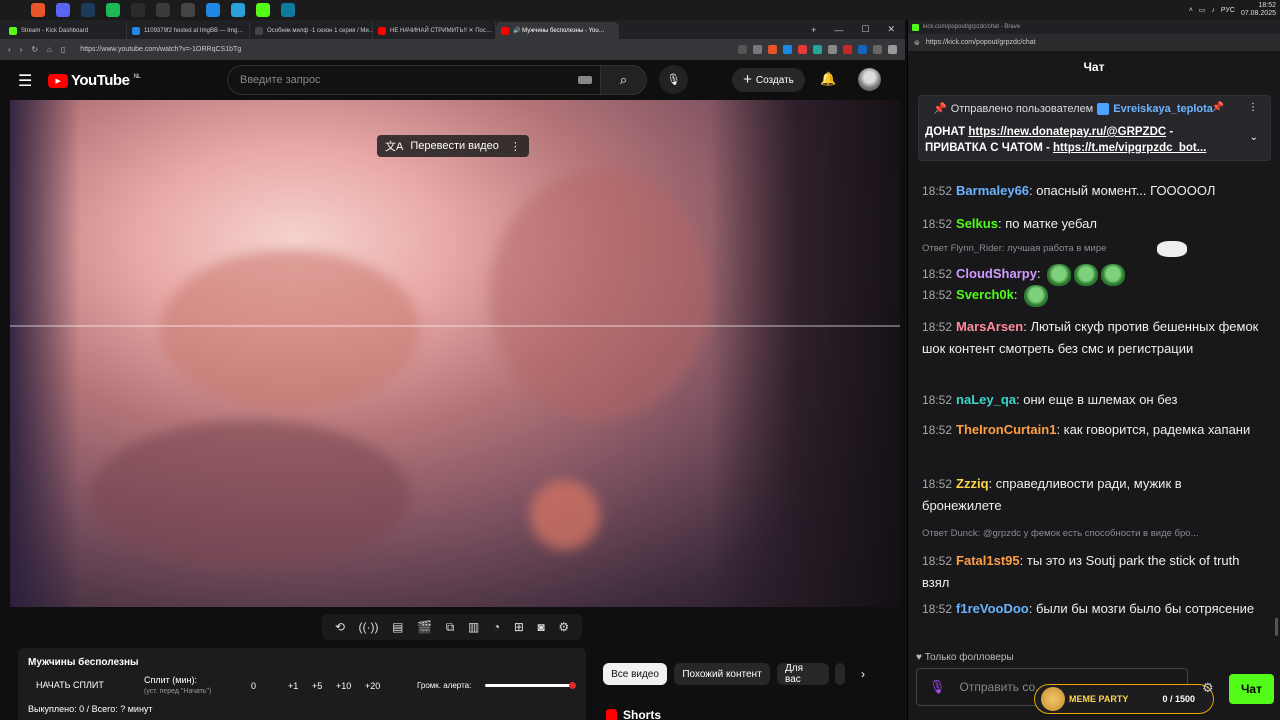  Describe the element at coordinates (1276, 627) in the screenshot. I see `chat-scrollbar` at that location.